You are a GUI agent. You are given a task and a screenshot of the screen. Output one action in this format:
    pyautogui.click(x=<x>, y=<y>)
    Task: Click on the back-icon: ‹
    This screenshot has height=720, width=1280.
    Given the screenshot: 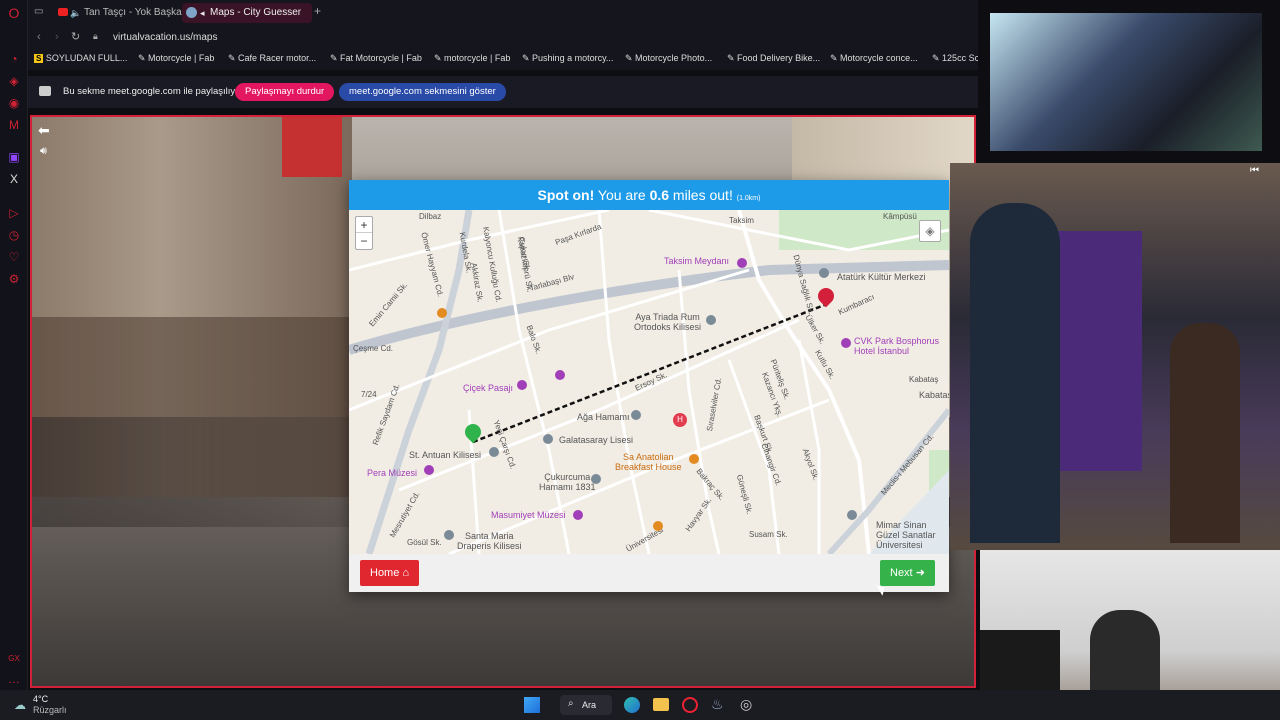 What is the action you would take?
    pyautogui.click(x=39, y=37)
    